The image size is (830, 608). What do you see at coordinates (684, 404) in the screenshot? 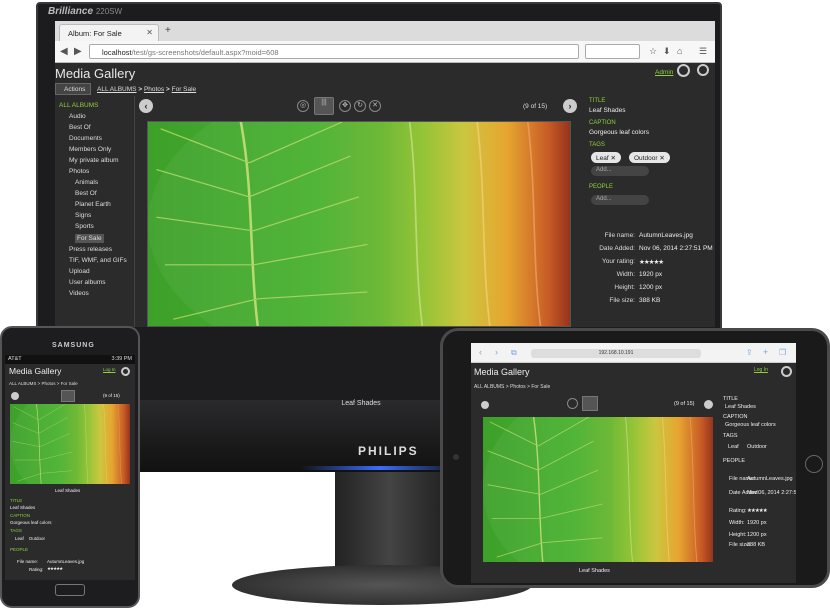
I see `position-counter: (9 of 15)` at bounding box center [684, 404].